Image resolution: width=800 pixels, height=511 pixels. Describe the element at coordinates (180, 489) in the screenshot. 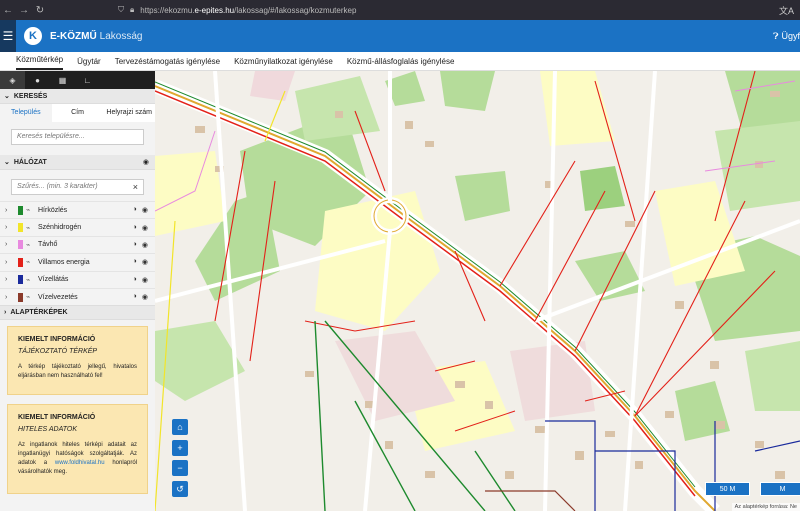

I see `undo-icon: ↺` at that location.